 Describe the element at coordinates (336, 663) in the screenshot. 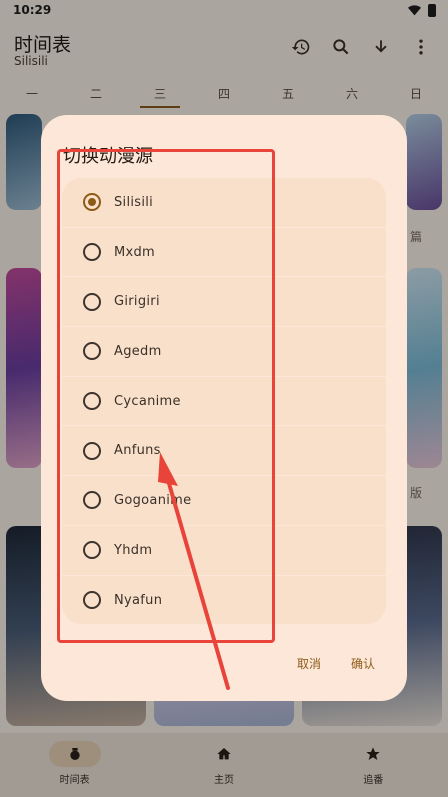

I see `dialog-actions: 取消 确认` at that location.